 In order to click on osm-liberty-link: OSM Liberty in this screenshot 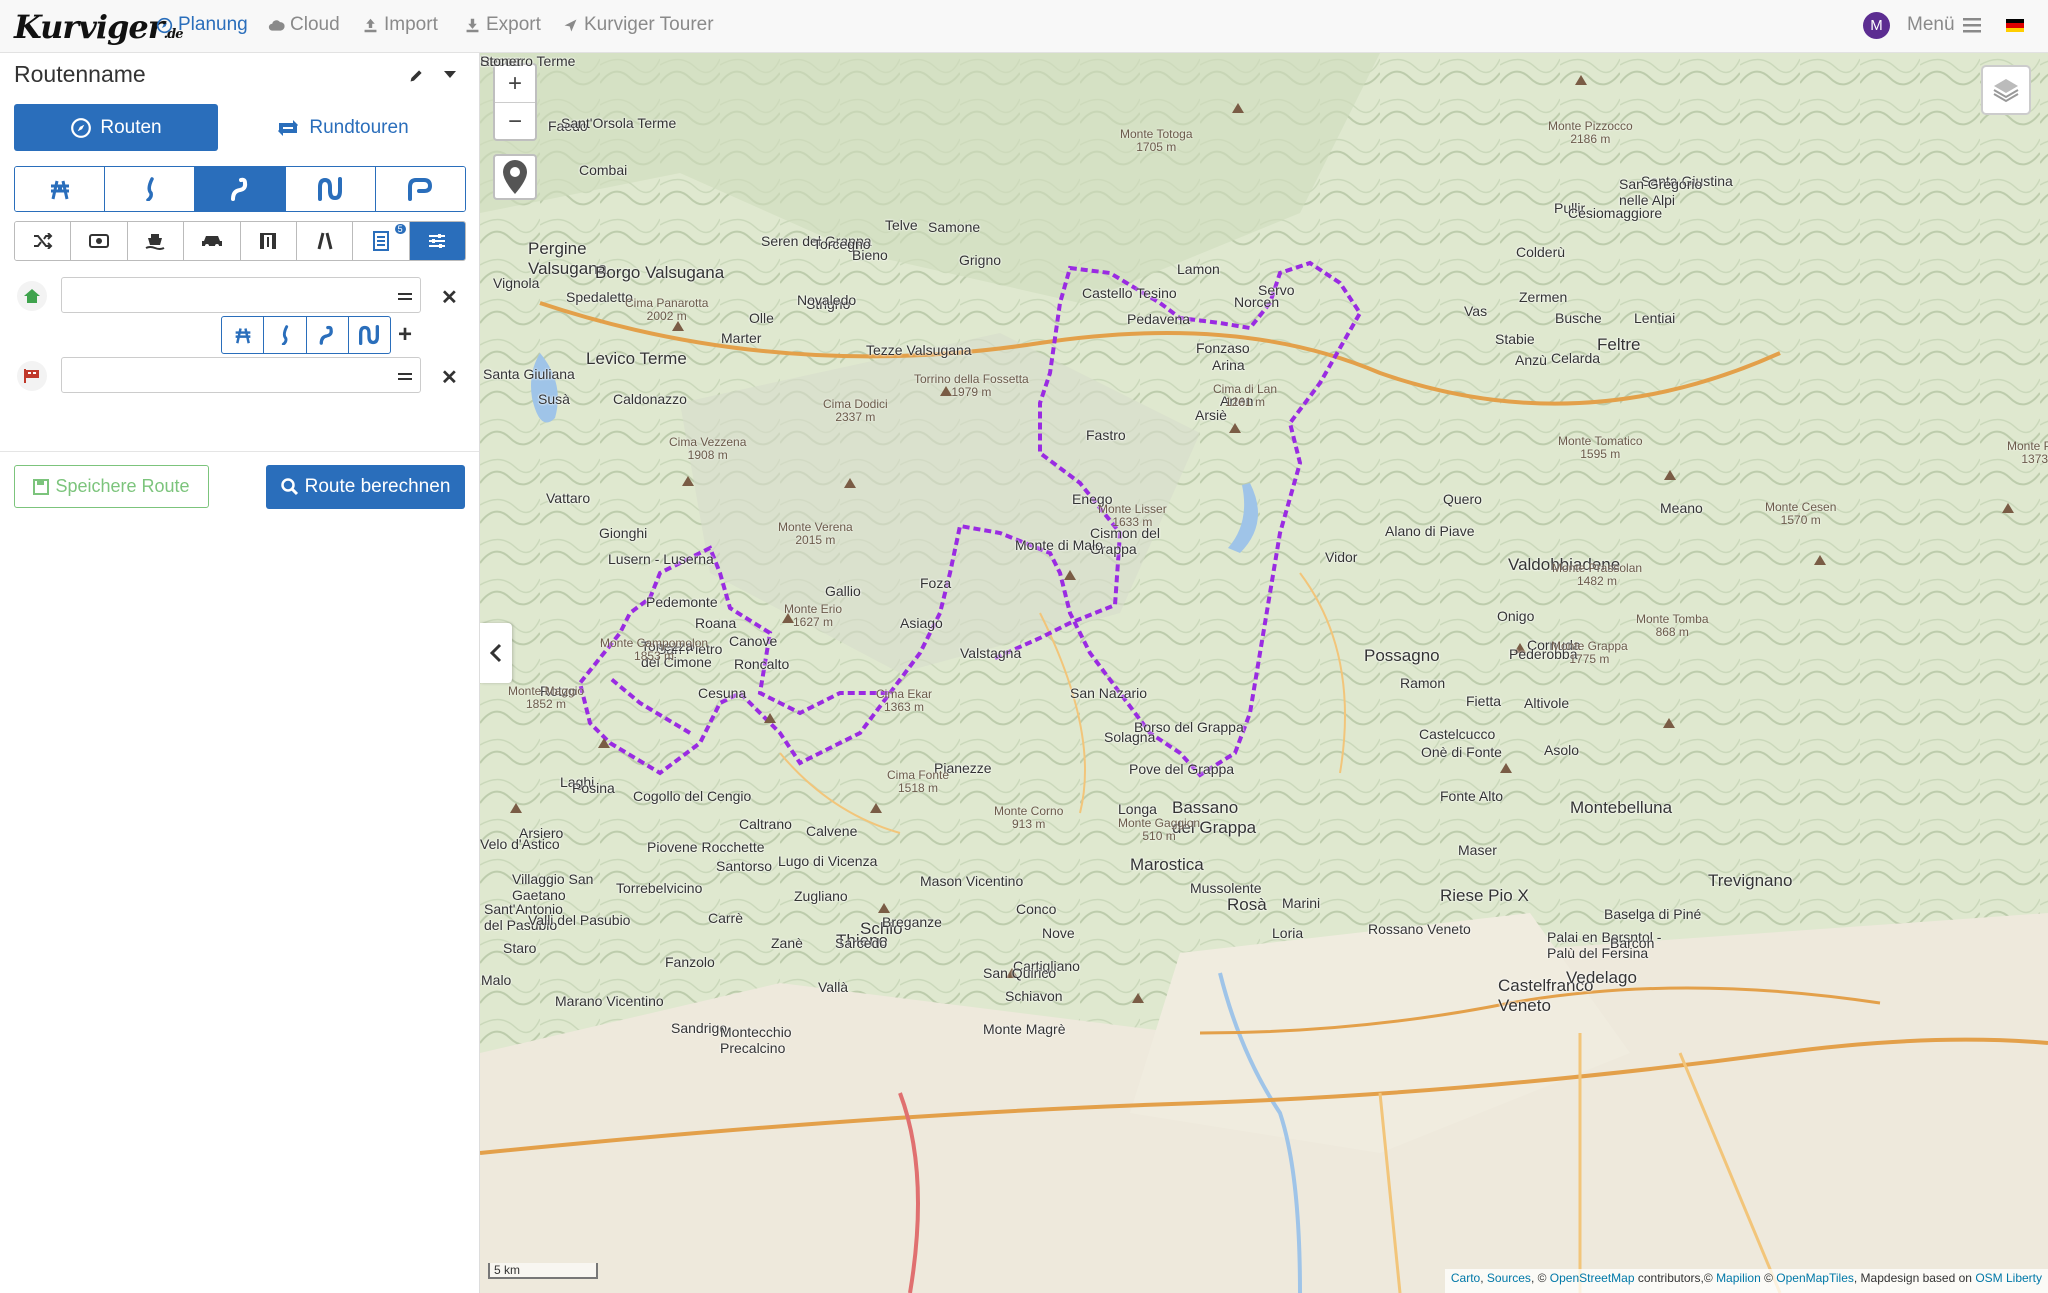, I will do `click(2008, 1278)`.